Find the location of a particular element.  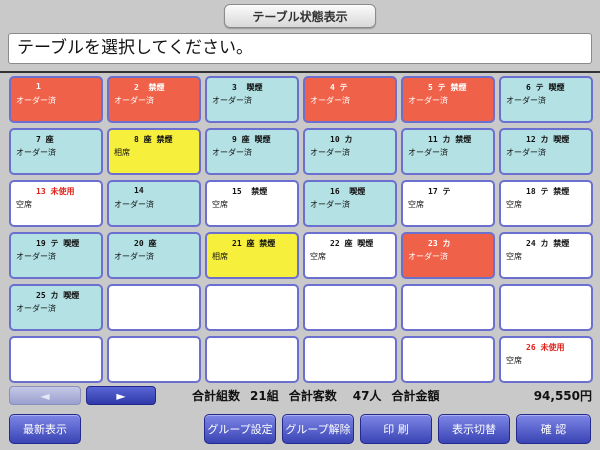

total-amount-value: 94,550円 is located at coordinates (562, 396).